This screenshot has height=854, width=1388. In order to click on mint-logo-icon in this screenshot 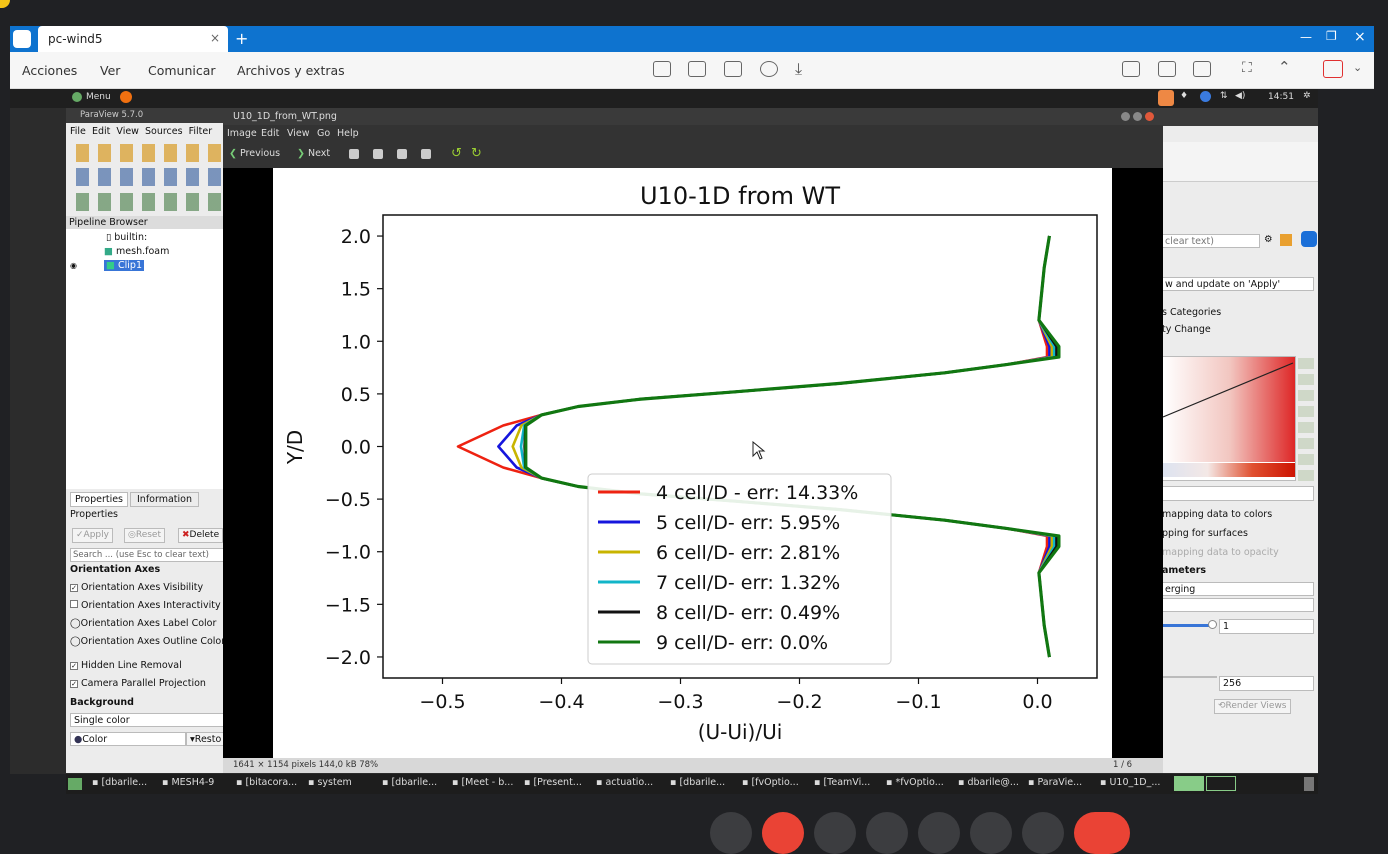, I will do `click(77, 97)`.